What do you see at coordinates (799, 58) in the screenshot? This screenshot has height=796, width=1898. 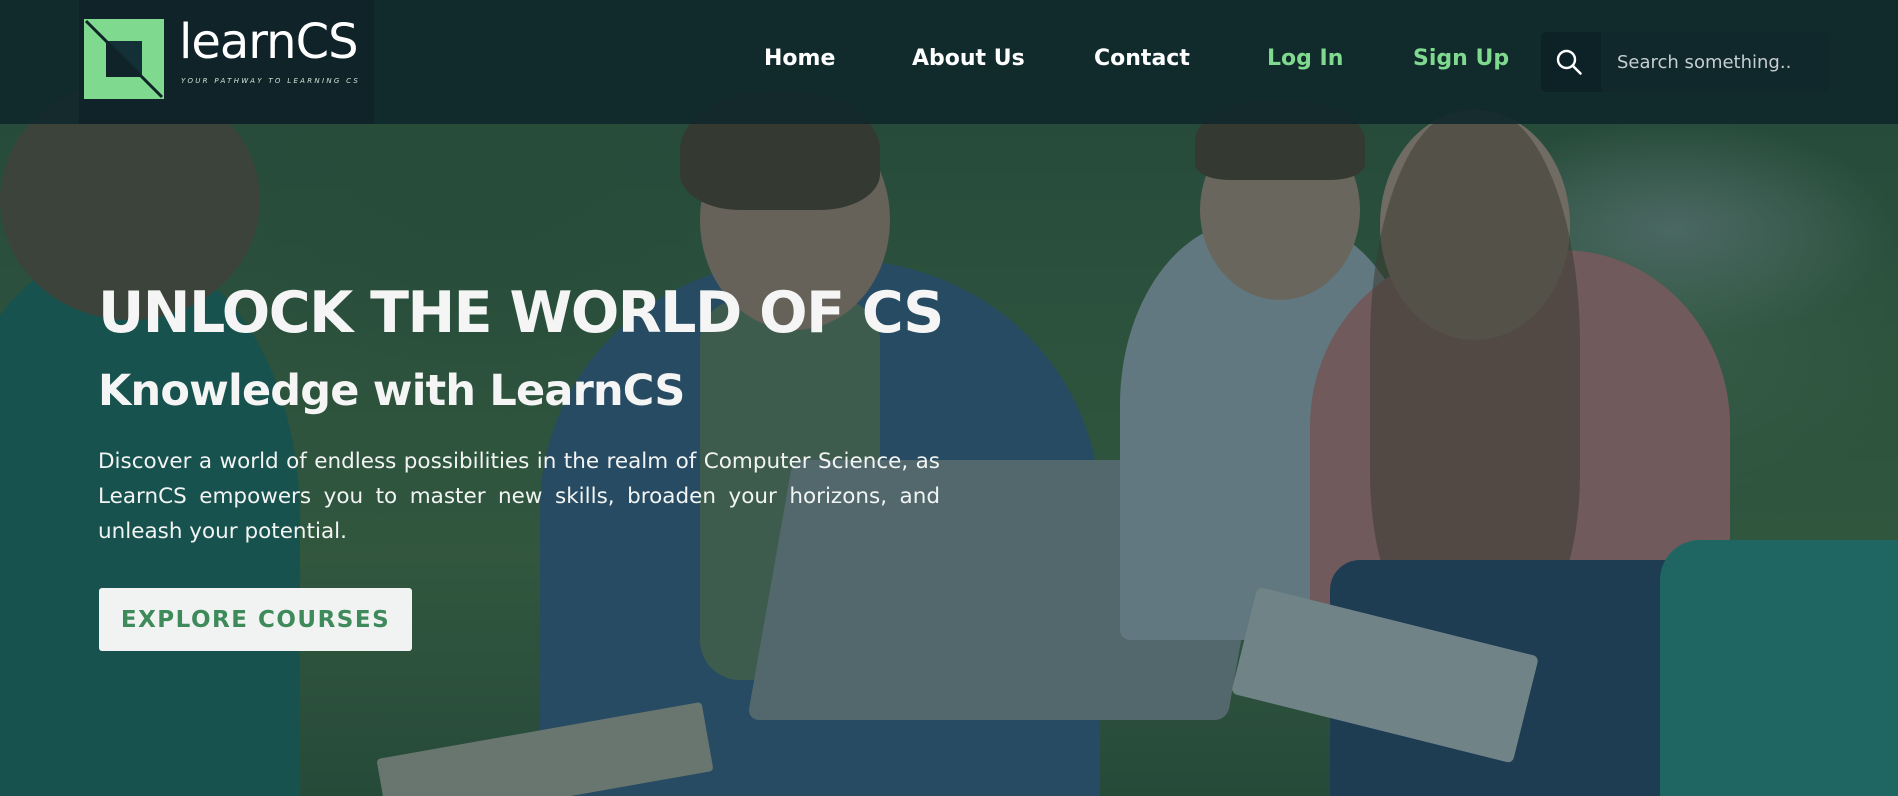 I see `nav-home: Home` at bounding box center [799, 58].